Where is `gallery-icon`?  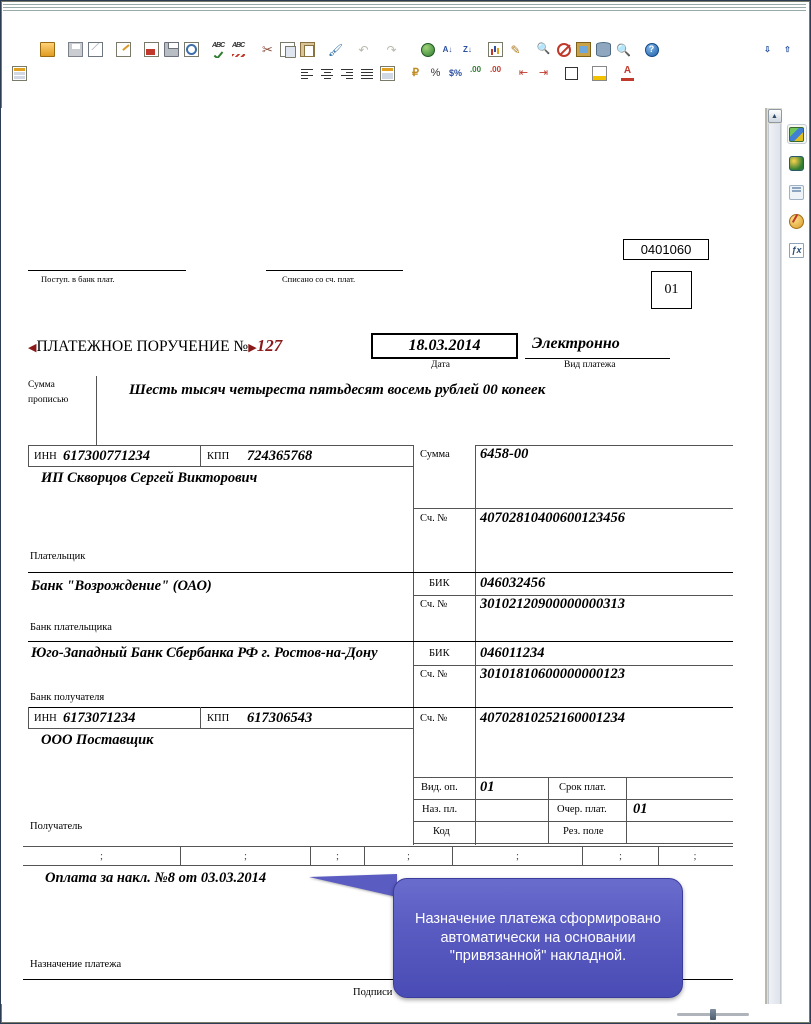 gallery-icon is located at coordinates (583, 49).